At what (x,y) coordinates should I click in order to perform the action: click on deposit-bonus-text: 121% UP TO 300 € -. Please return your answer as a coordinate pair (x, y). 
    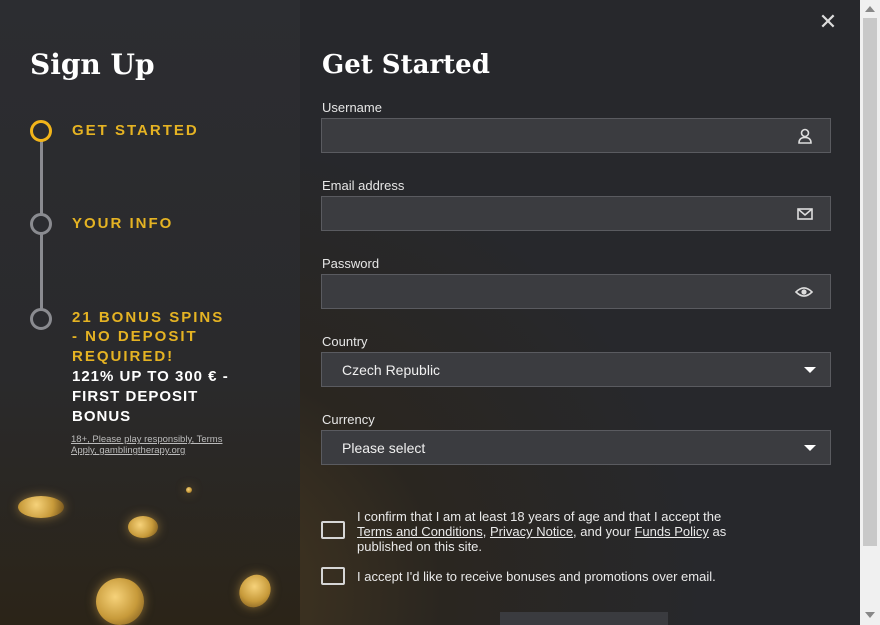
    Looking at the image, I should click on (150, 376).